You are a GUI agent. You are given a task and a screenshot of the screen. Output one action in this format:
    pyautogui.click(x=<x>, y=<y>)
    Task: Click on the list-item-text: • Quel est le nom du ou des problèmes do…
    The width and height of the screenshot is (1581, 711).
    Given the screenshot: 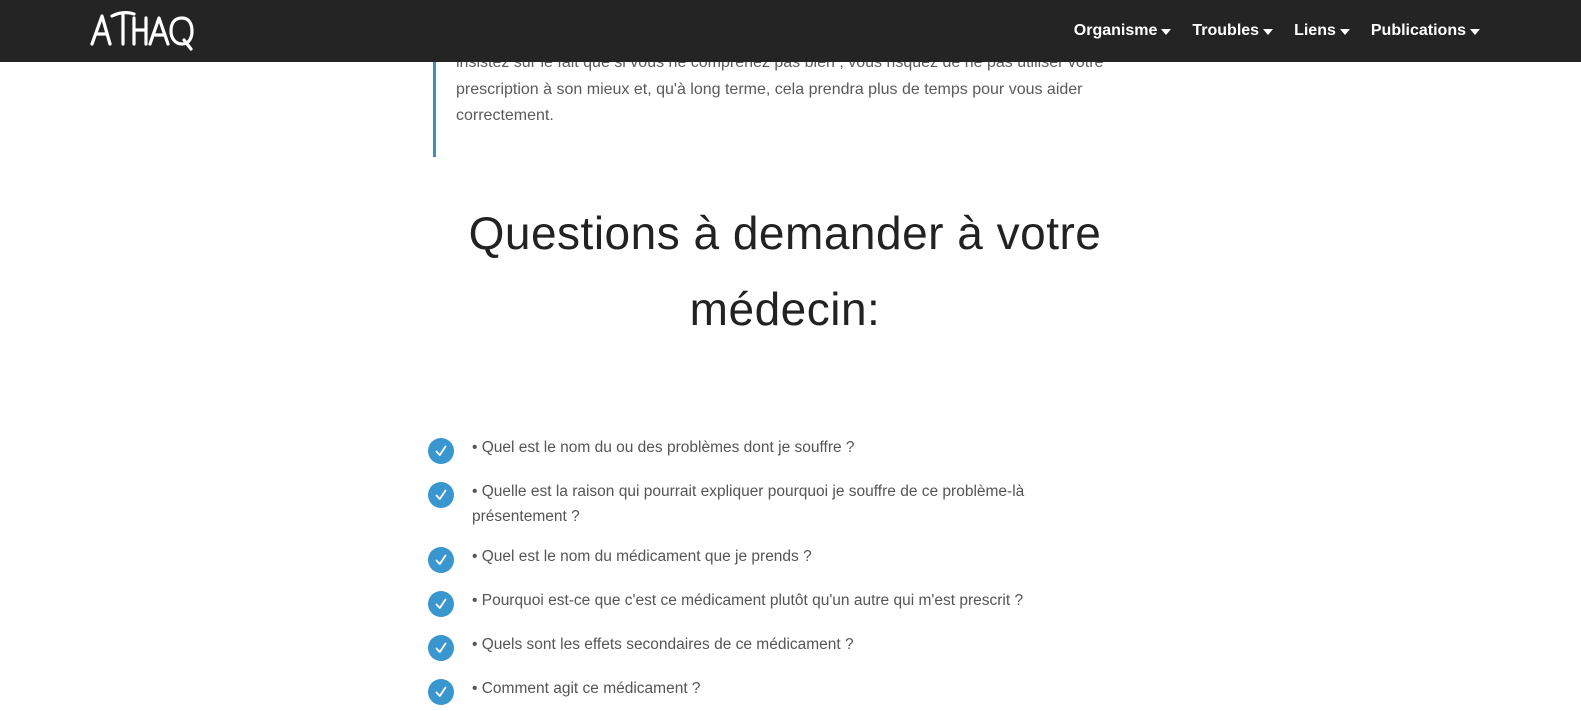 What is the action you would take?
    pyautogui.click(x=663, y=447)
    